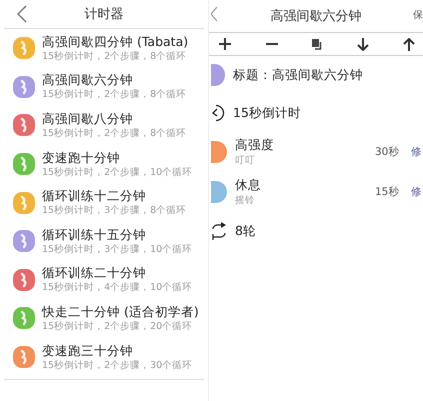 The height and width of the screenshot is (401, 423). I want to click on clock-icon, so click(218, 113).